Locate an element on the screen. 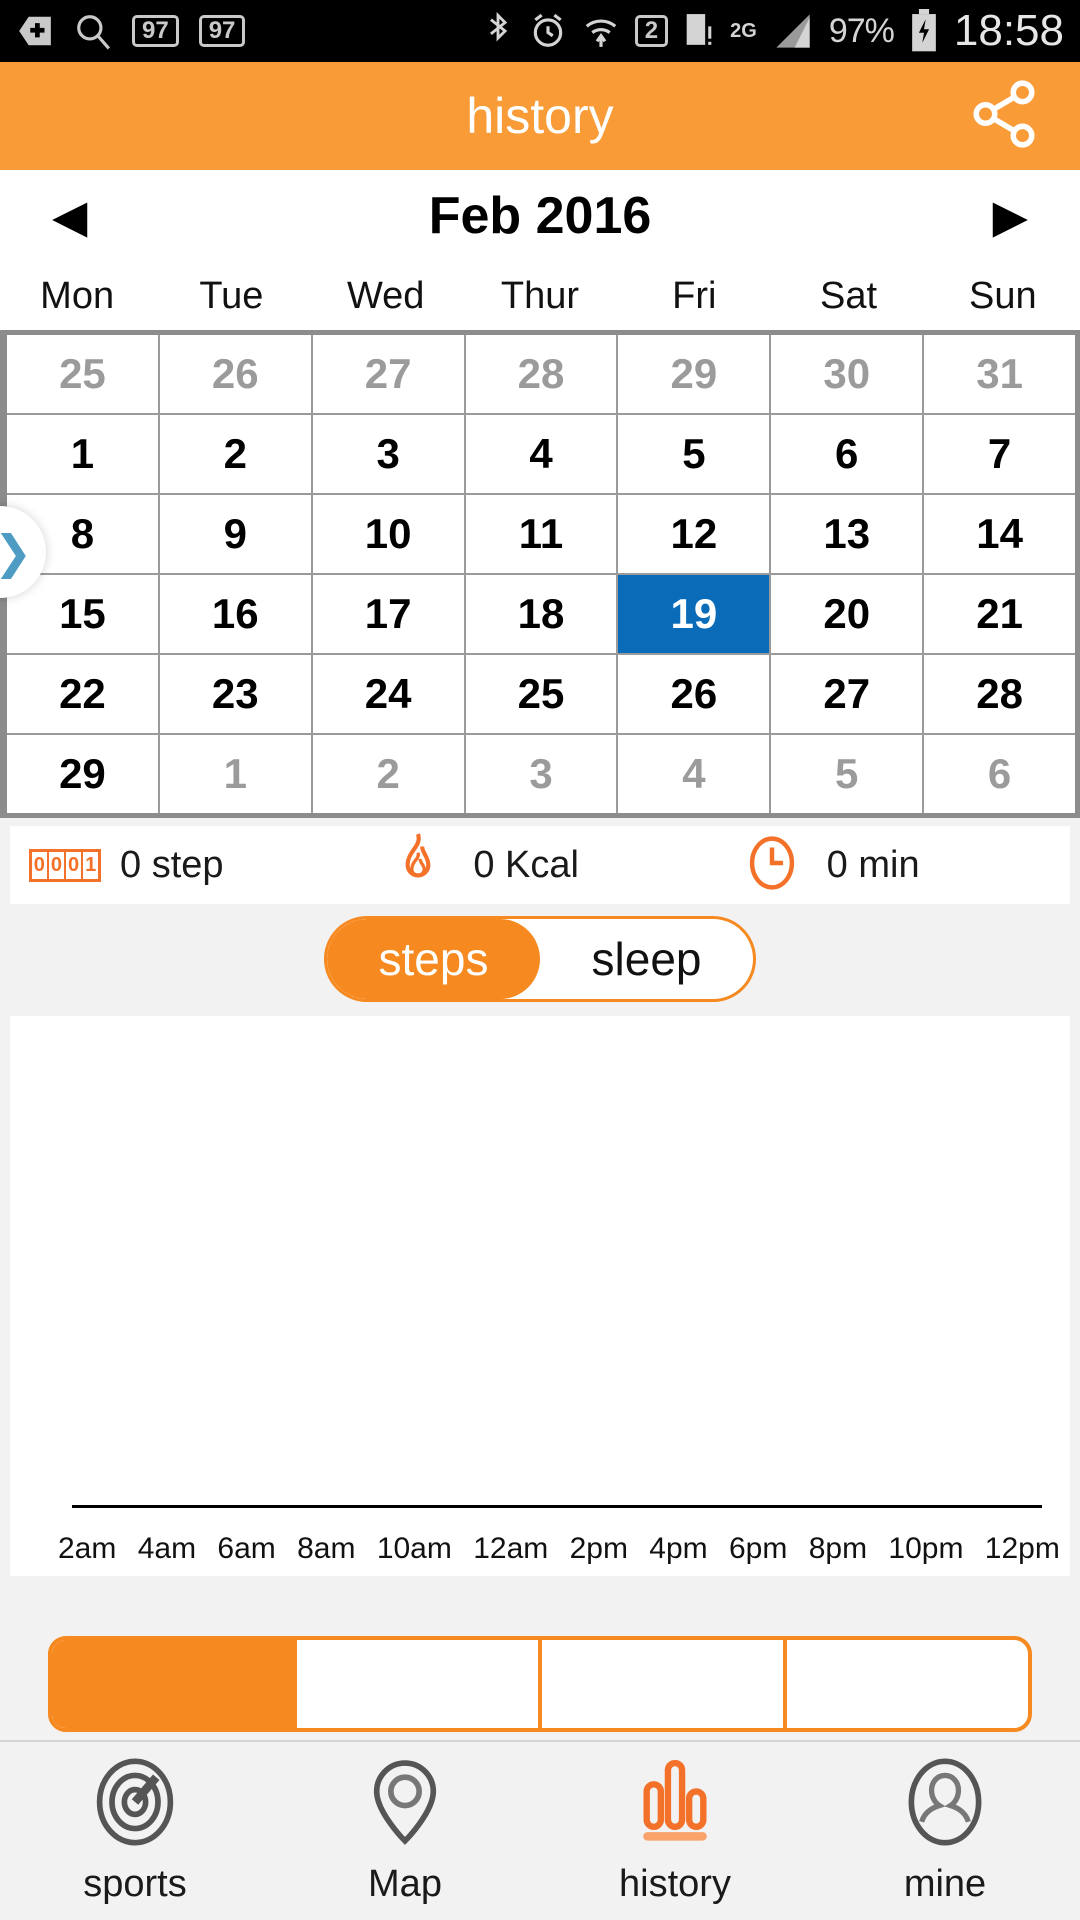 This screenshot has width=1080, height=1920. calendar-day-cell: 13 is located at coordinates (848, 534).